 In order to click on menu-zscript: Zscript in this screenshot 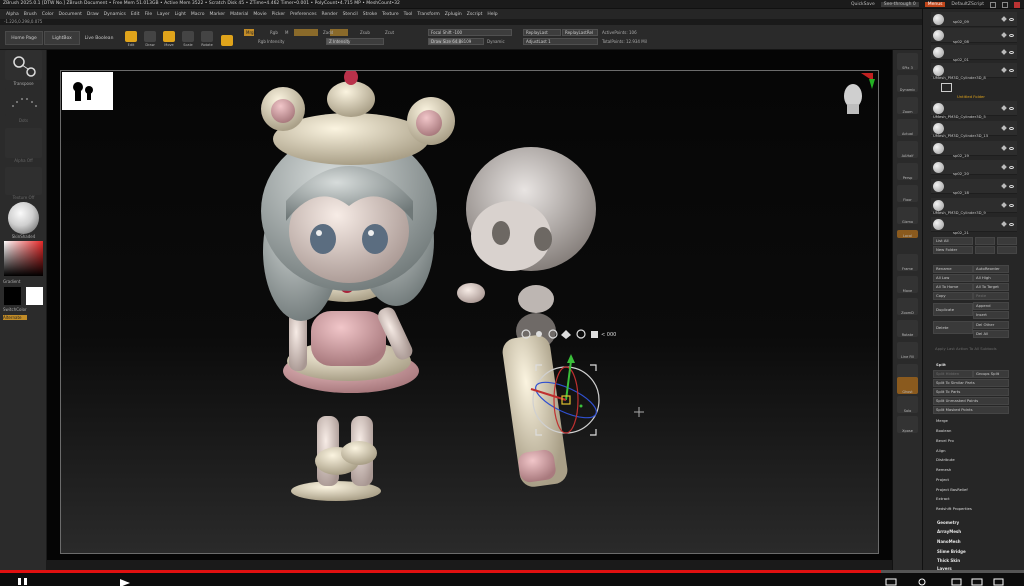, I will do `click(475, 14)`.